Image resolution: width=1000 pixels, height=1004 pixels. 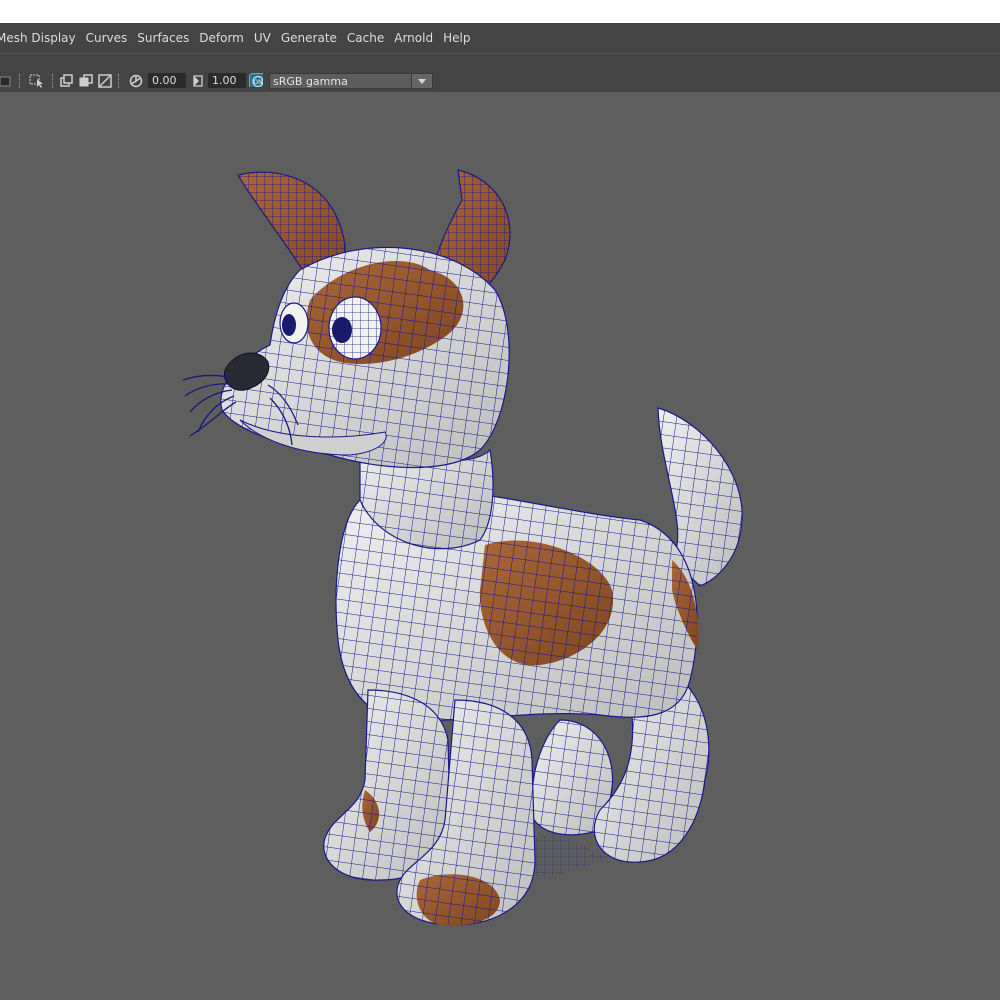 I want to click on grid-icon, so click(x=7, y=81).